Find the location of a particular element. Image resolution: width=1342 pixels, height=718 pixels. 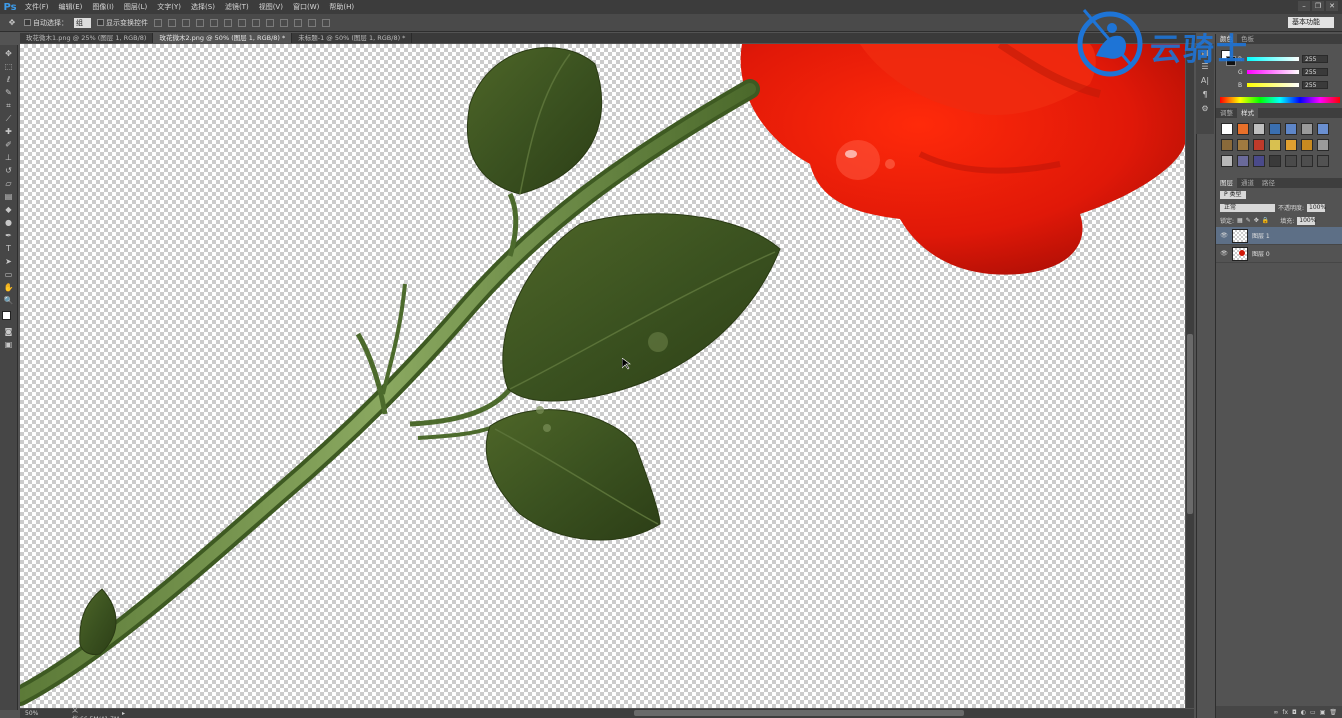

vertical-scroll-thumb is located at coordinates (1190, 424).